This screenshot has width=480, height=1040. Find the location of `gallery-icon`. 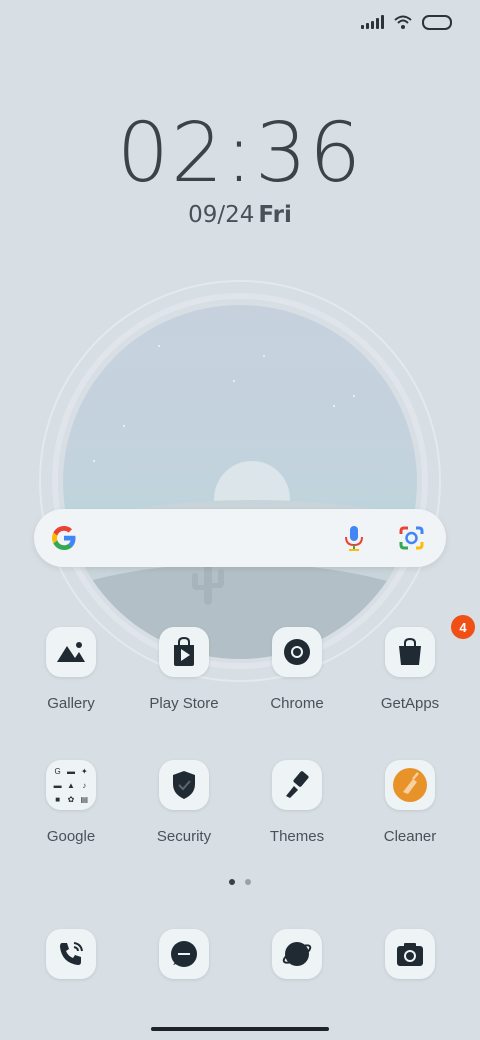

gallery-icon is located at coordinates (71, 652).